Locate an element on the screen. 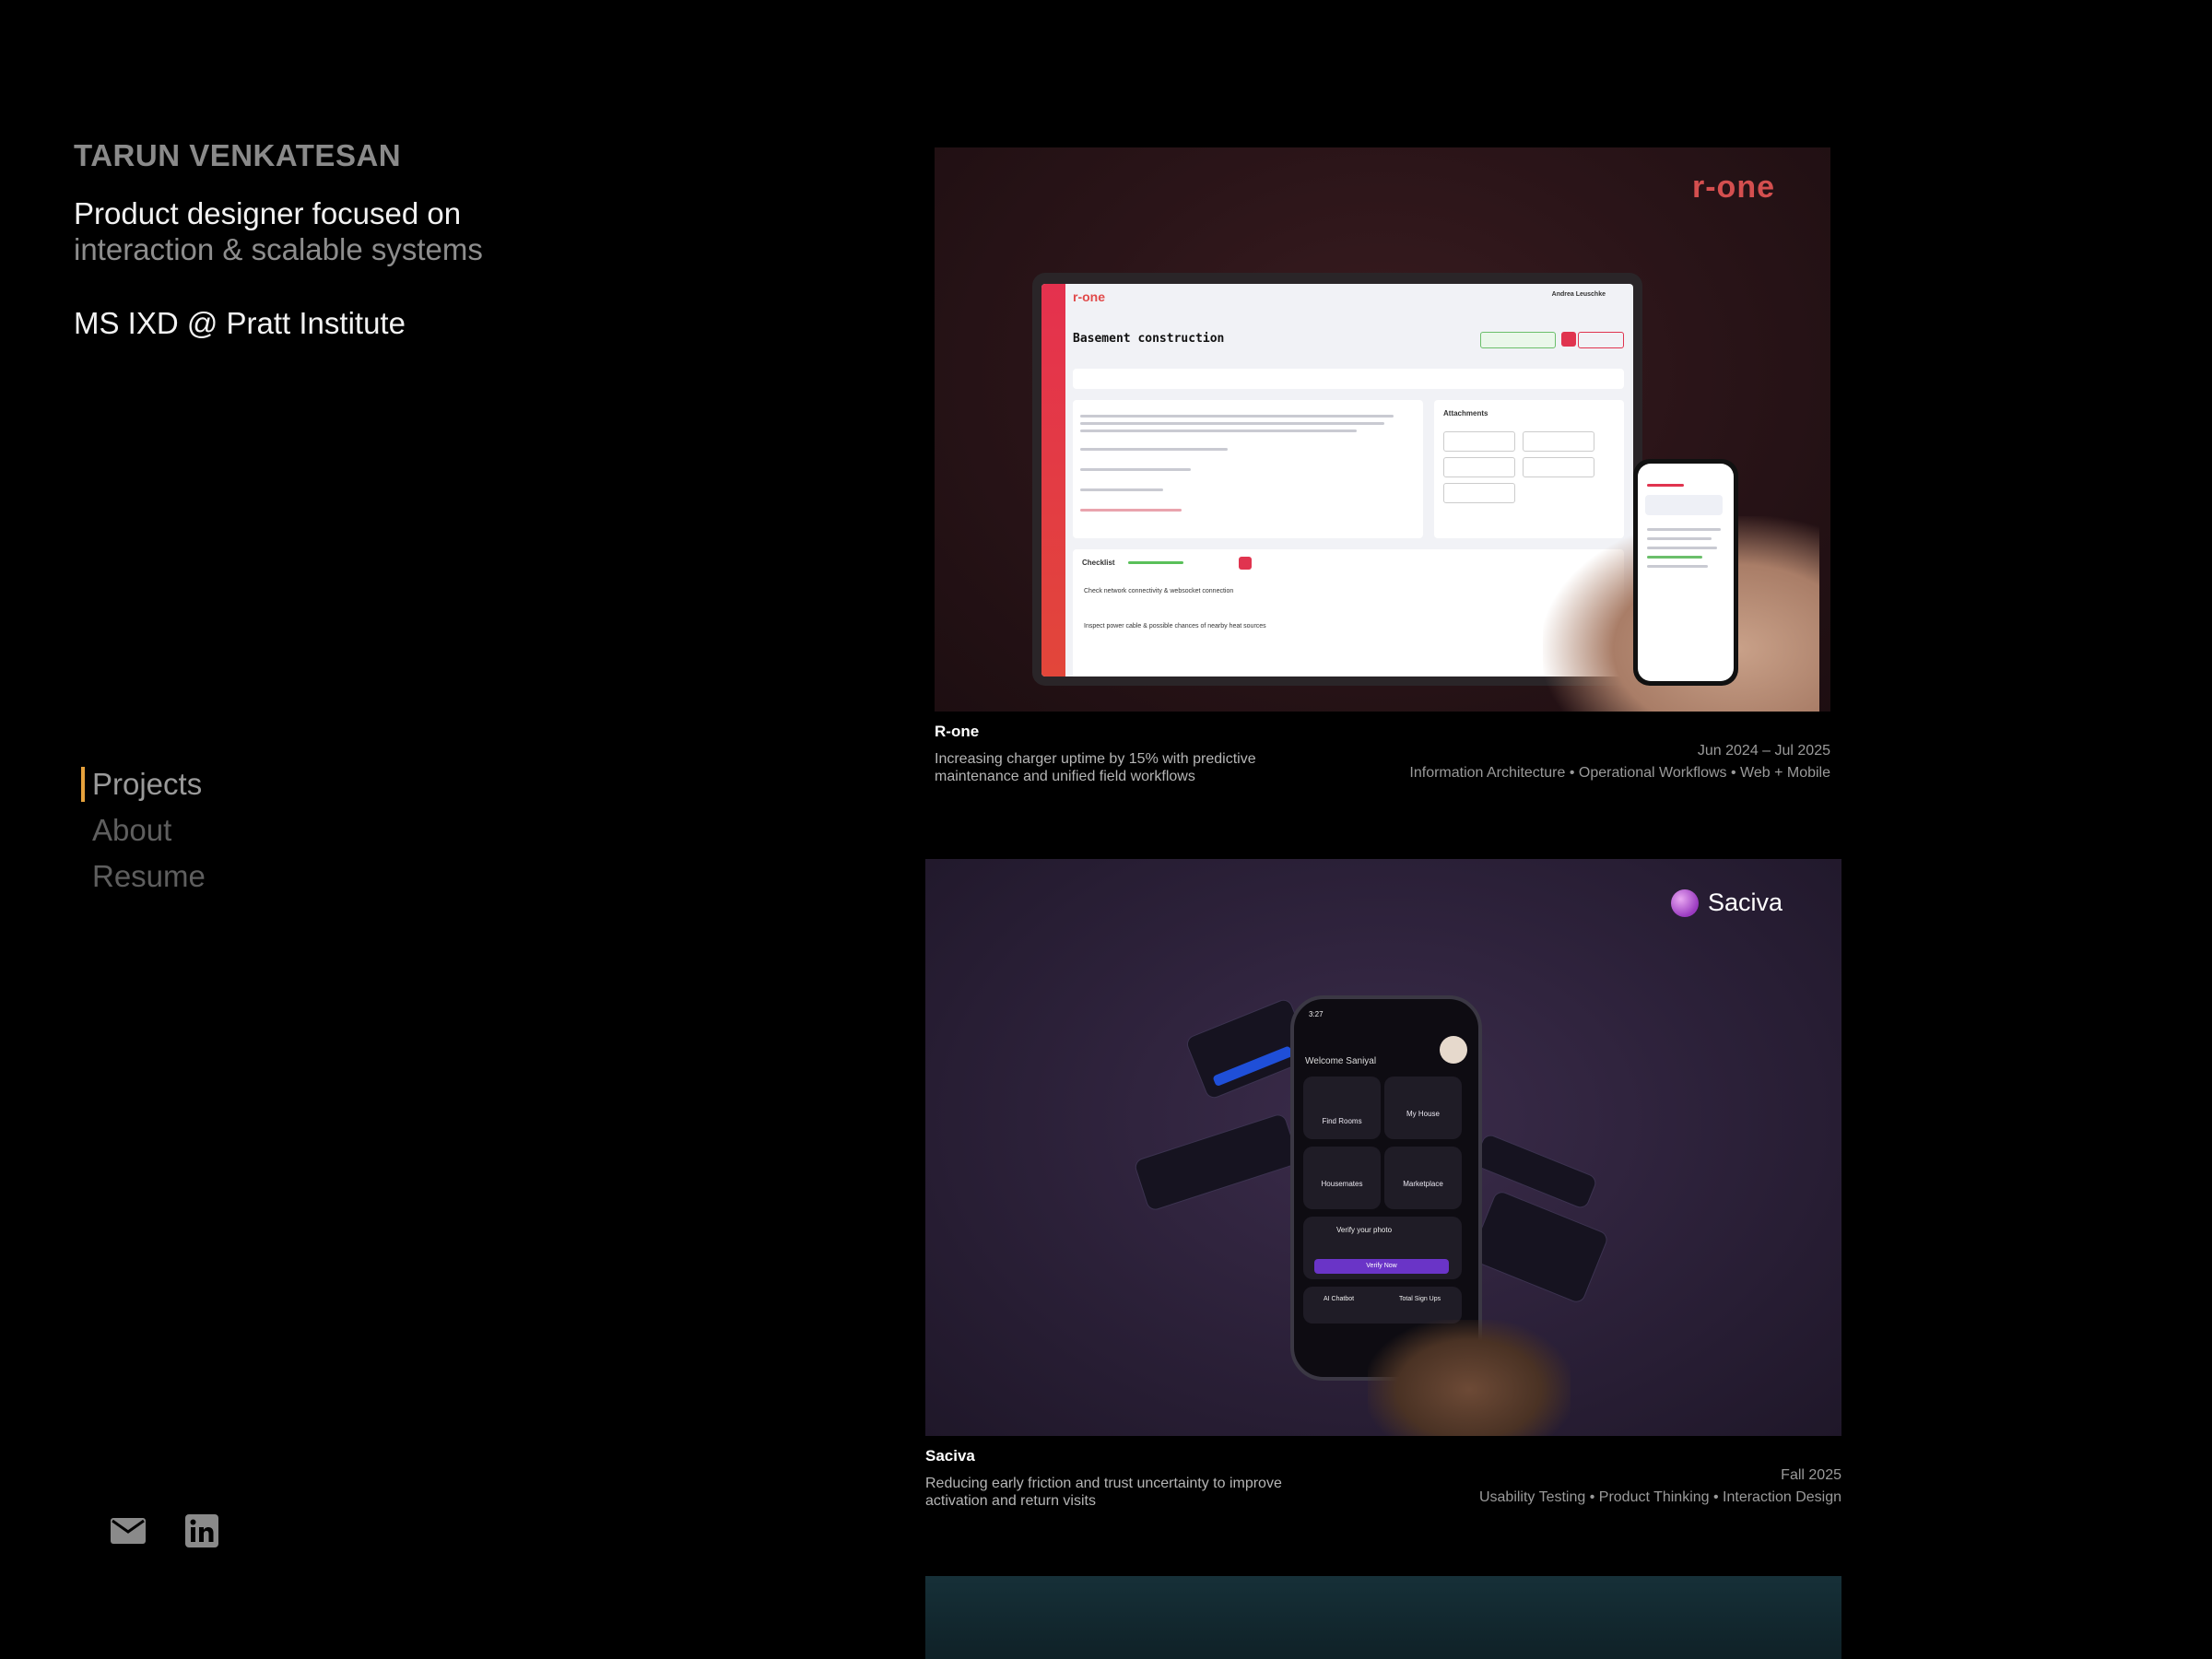 This screenshot has width=2212, height=1659. attachments-label: Attachments is located at coordinates (1465, 413).